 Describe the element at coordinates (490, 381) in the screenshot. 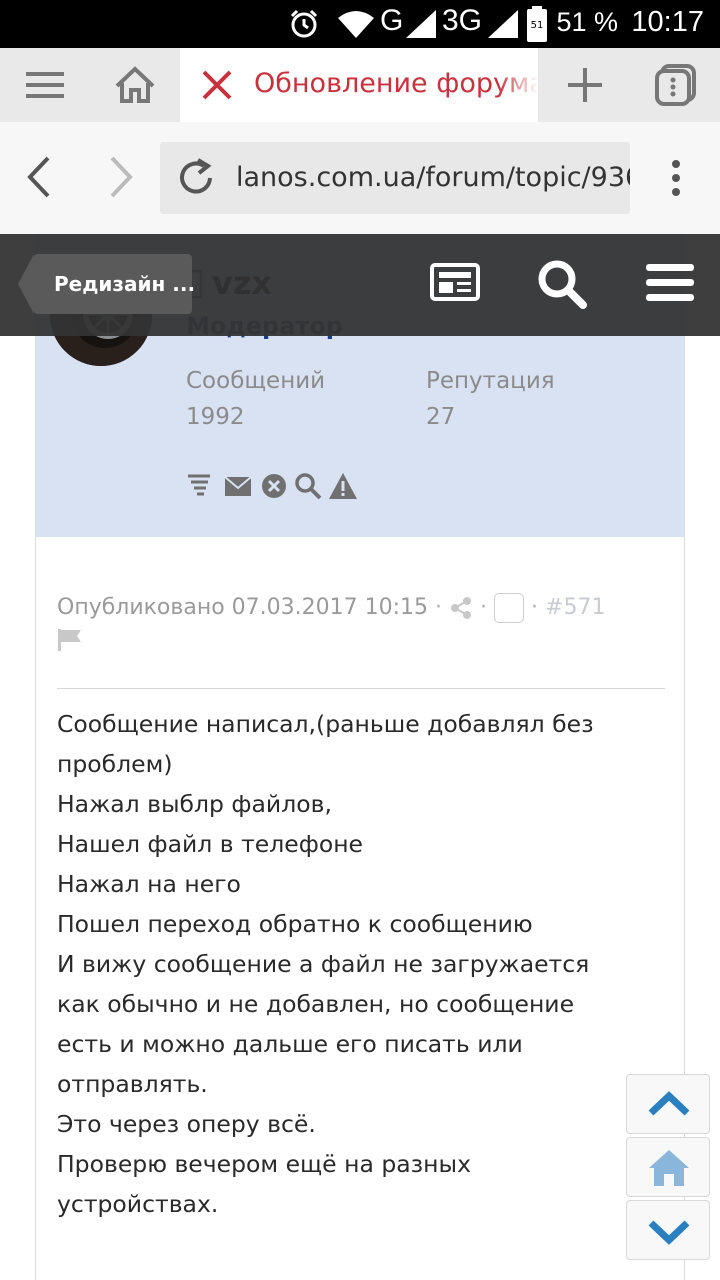

I see `reputation-label: Репутация` at that location.